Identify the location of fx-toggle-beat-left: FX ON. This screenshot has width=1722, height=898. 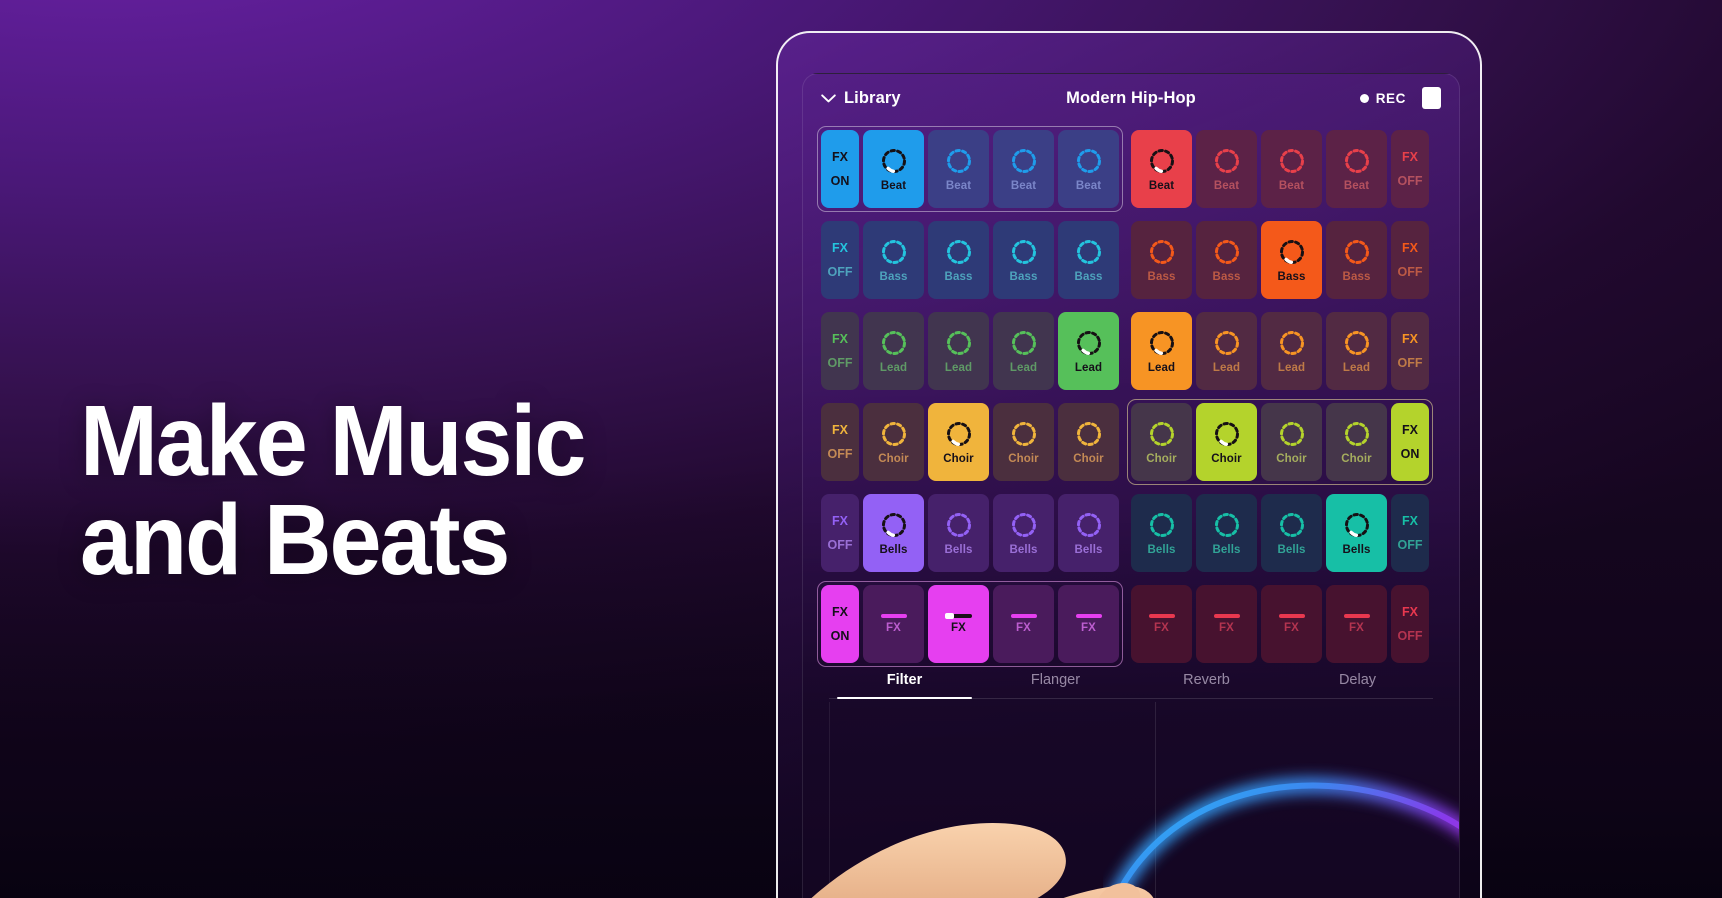
(840, 169).